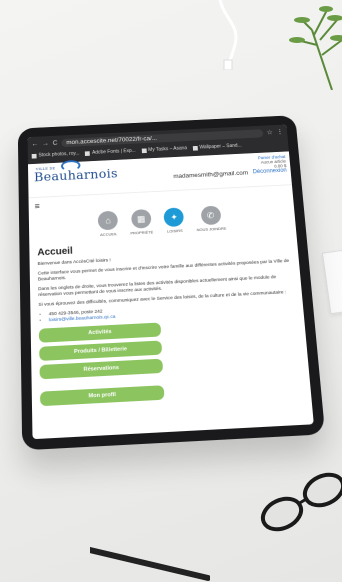 This screenshot has height=582, width=342. I want to click on forward-icon: →, so click(45, 143).